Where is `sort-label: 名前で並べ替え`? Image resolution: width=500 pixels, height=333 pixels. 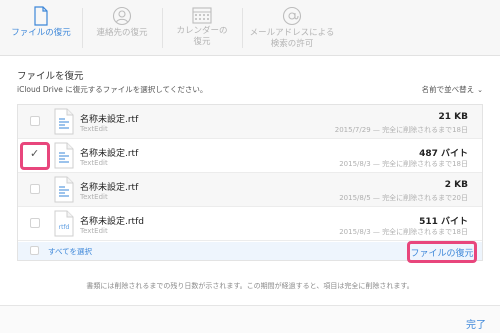
sort-label: 名前で並べ替え is located at coordinates (448, 89).